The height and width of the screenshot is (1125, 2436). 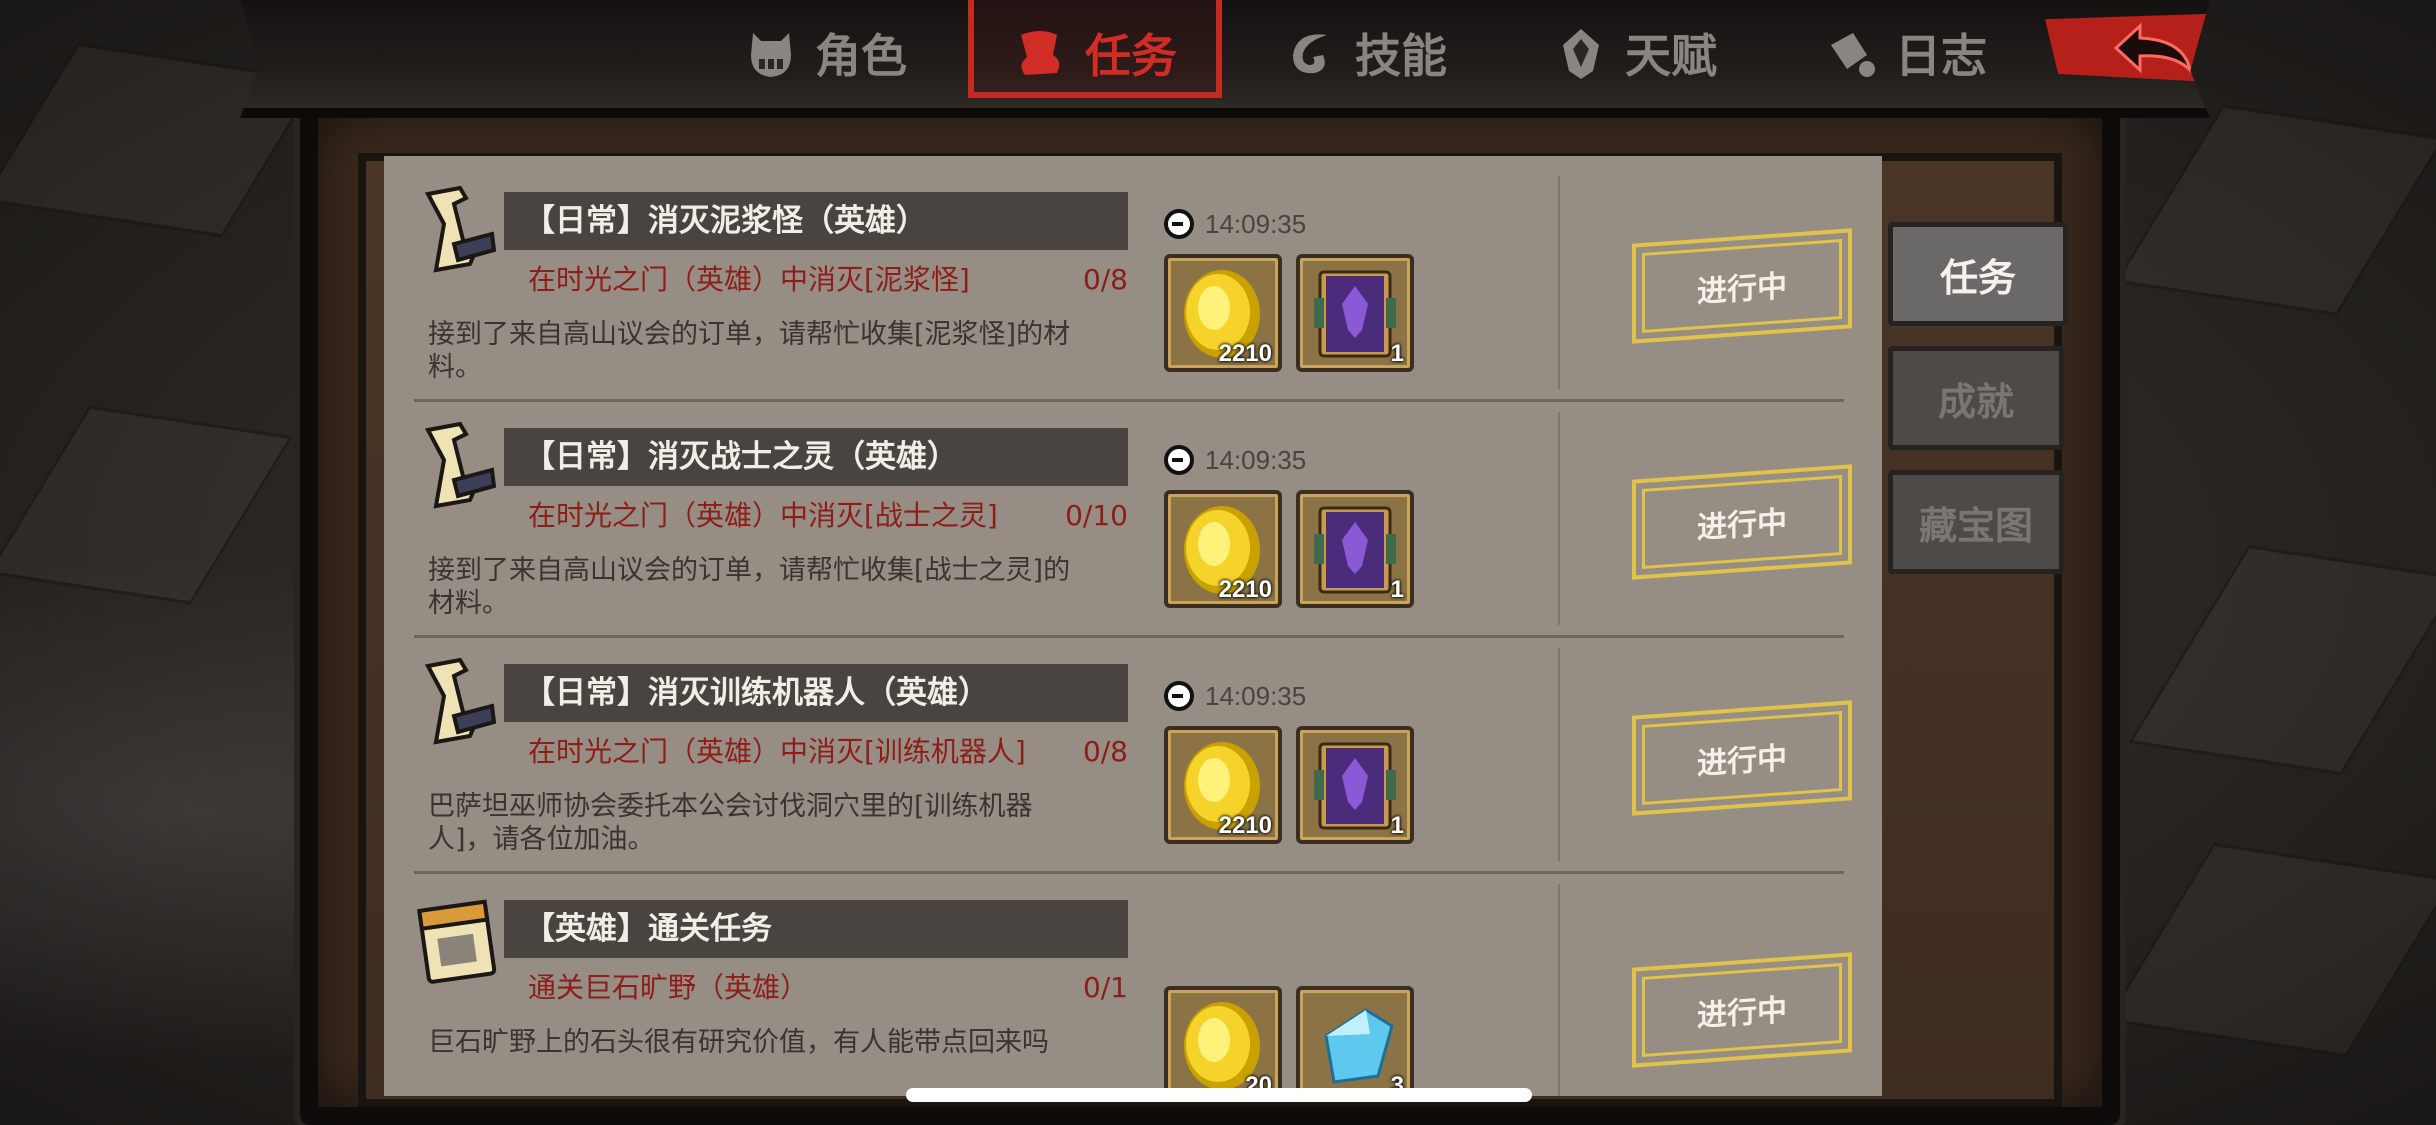 I want to click on home-indicator, so click(x=1219, y=1095).